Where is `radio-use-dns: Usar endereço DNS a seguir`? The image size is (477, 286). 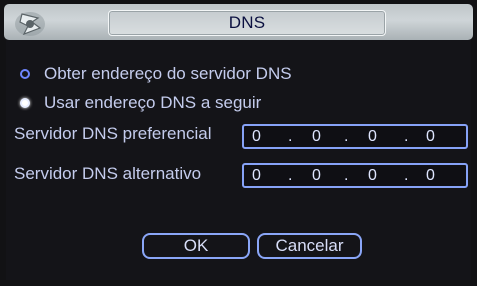
radio-use-dns: Usar endereço DNS a seguir is located at coordinates (140, 103).